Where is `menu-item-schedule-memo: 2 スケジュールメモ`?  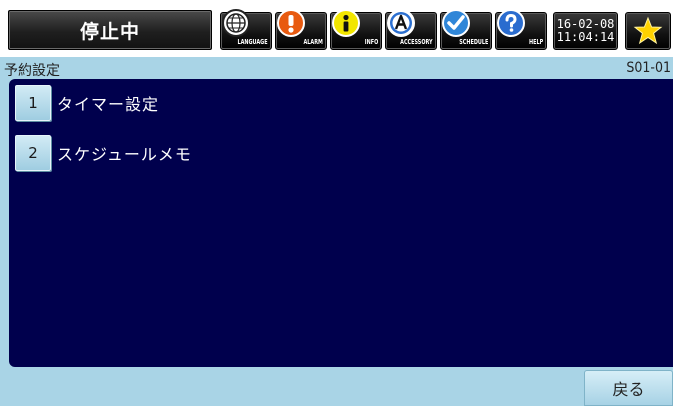 menu-item-schedule-memo: 2 スケジュールメモ is located at coordinates (103, 153).